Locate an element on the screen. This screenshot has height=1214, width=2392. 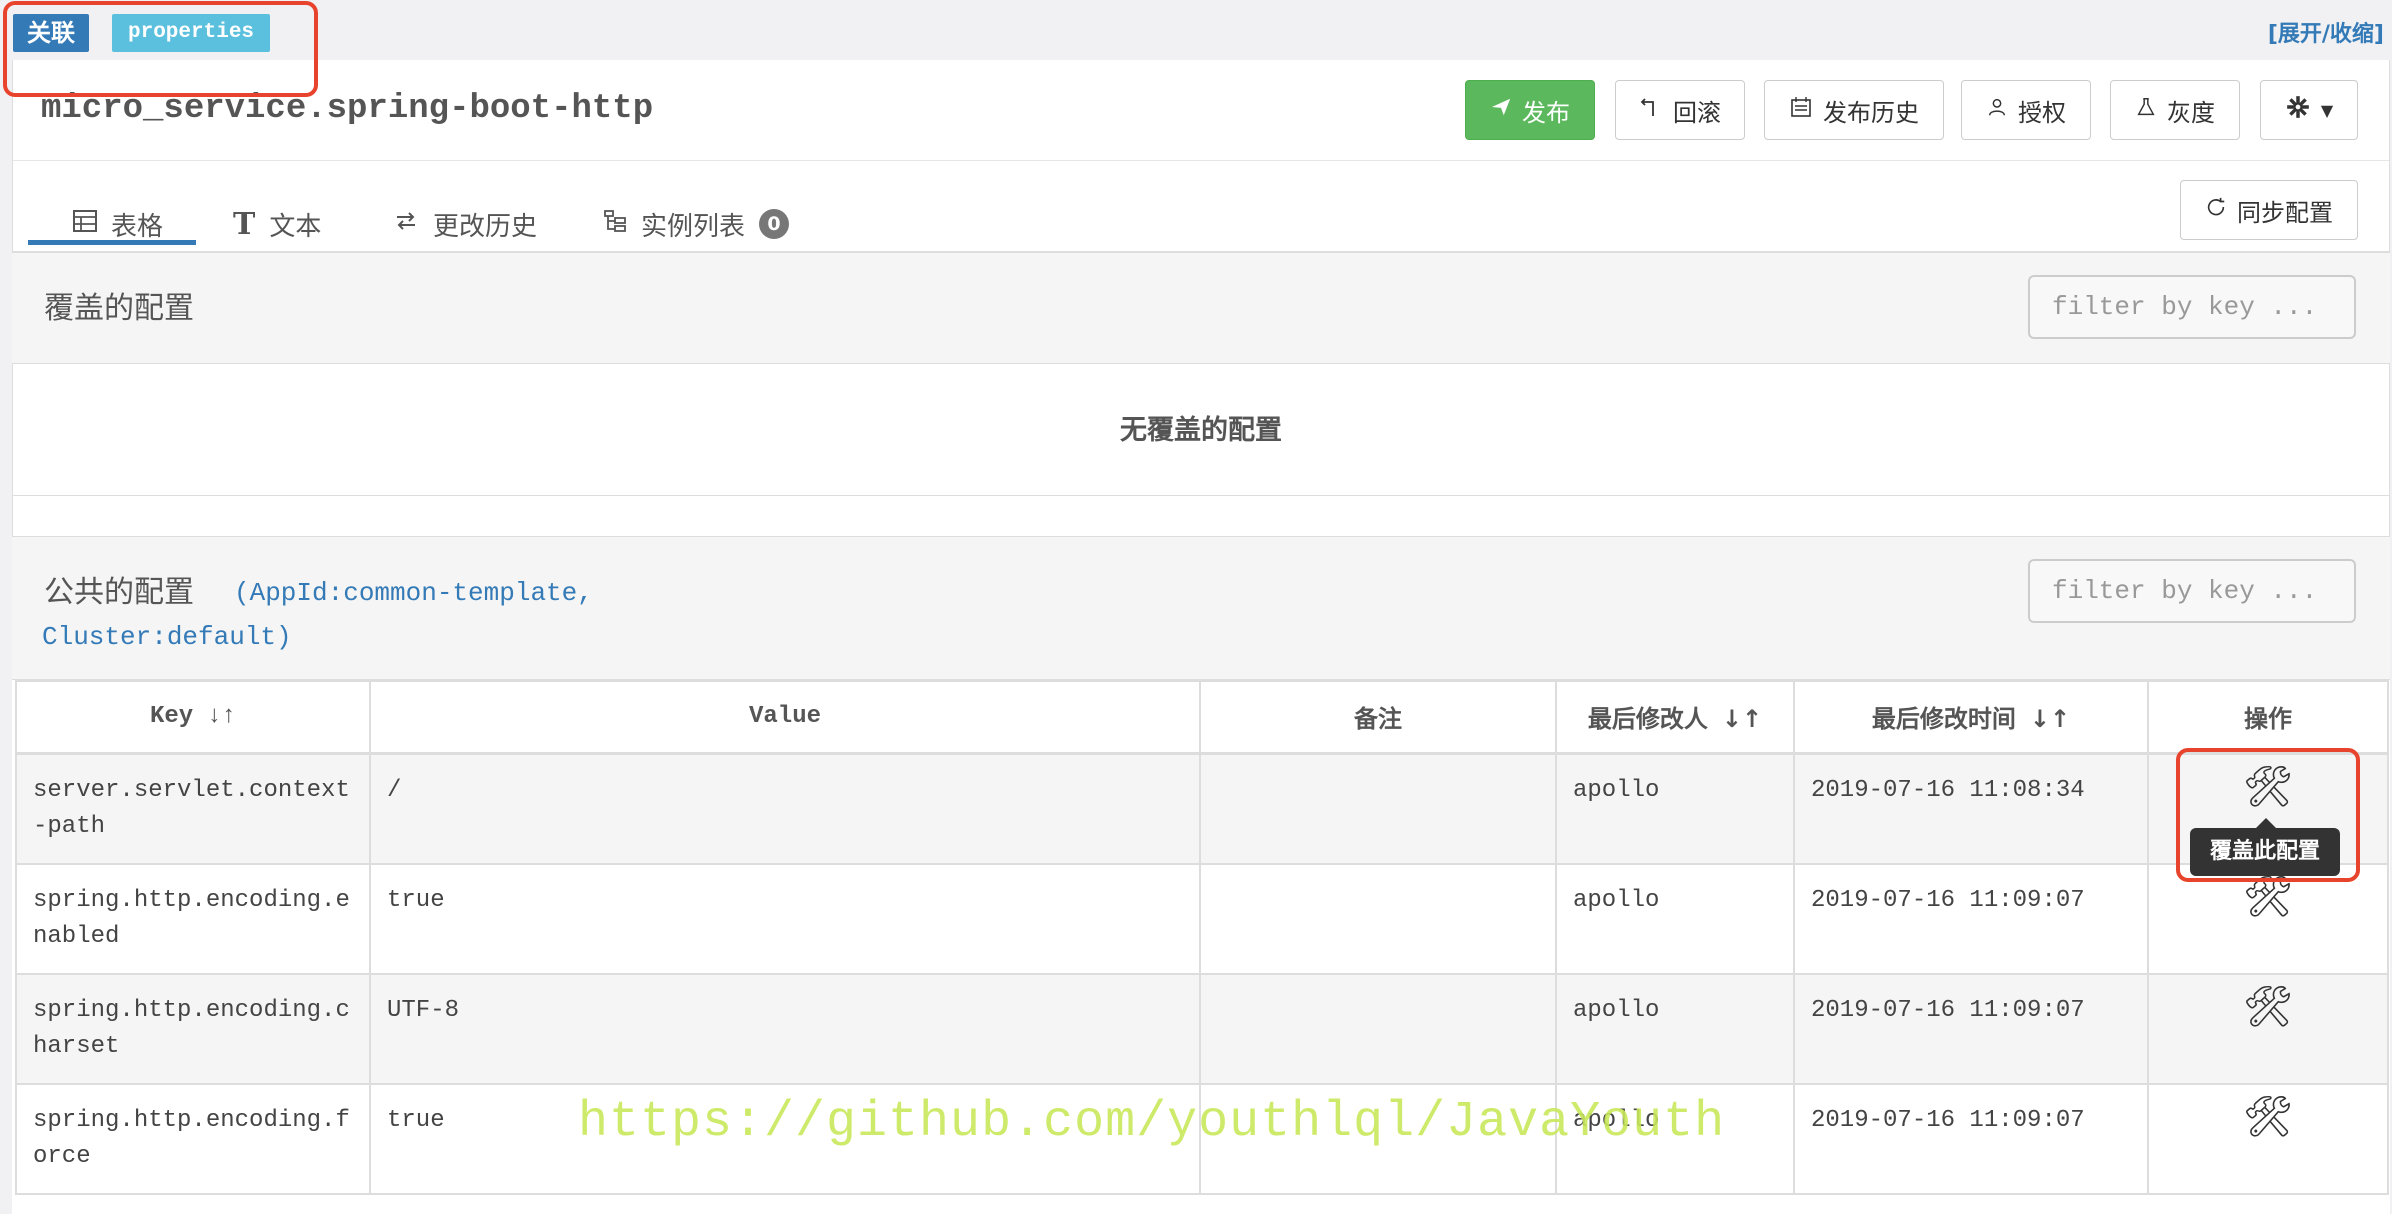
cell-value: / is located at coordinates (785, 808).